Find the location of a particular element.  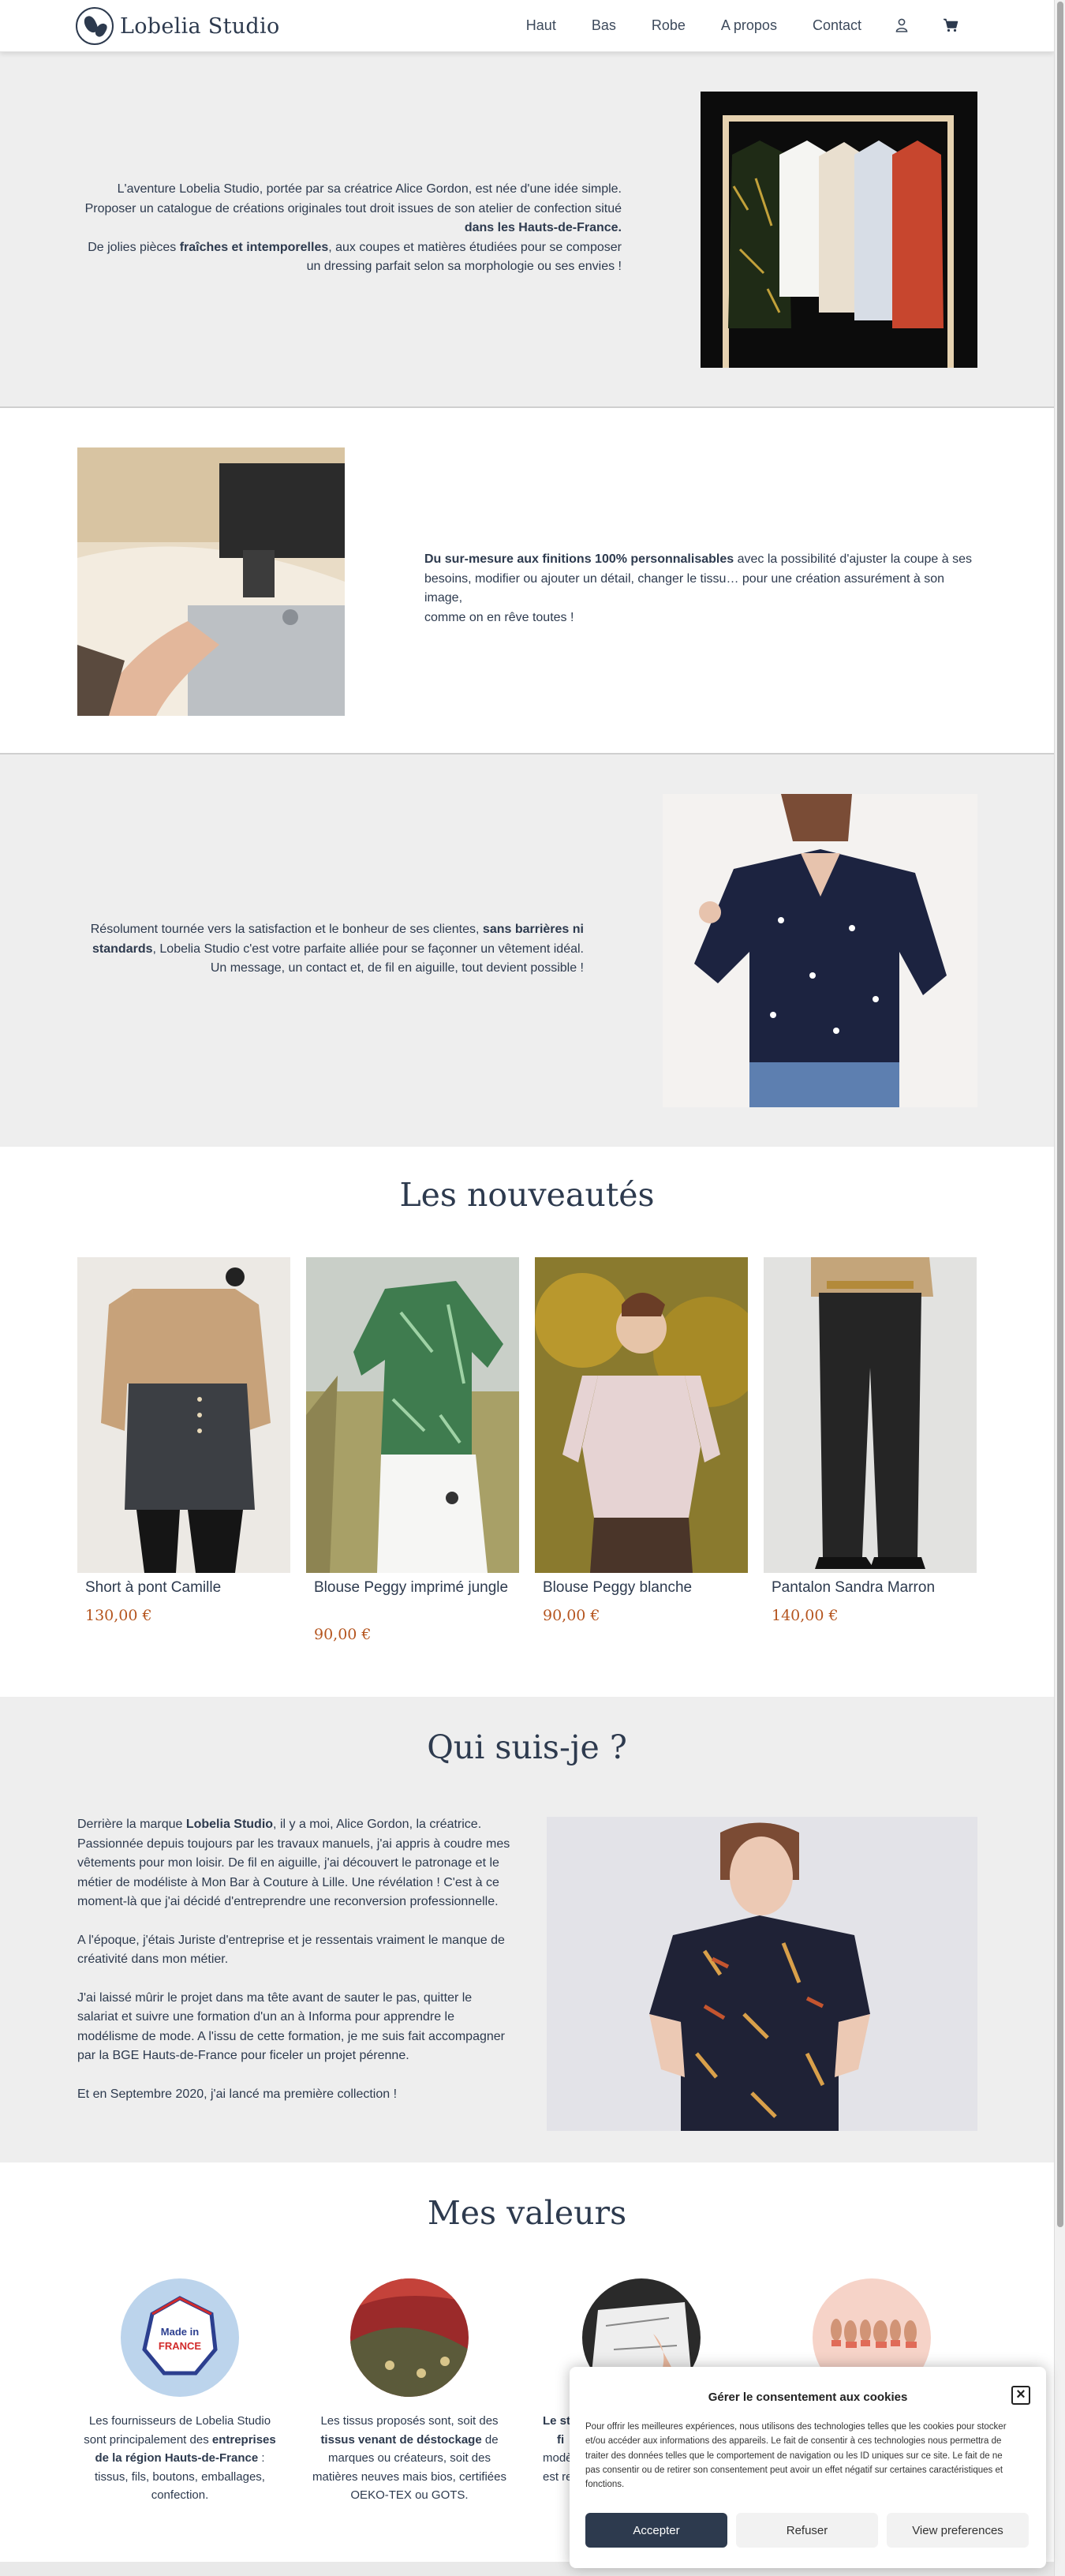

values-title: Mes valeurs is located at coordinates (527, 2213).